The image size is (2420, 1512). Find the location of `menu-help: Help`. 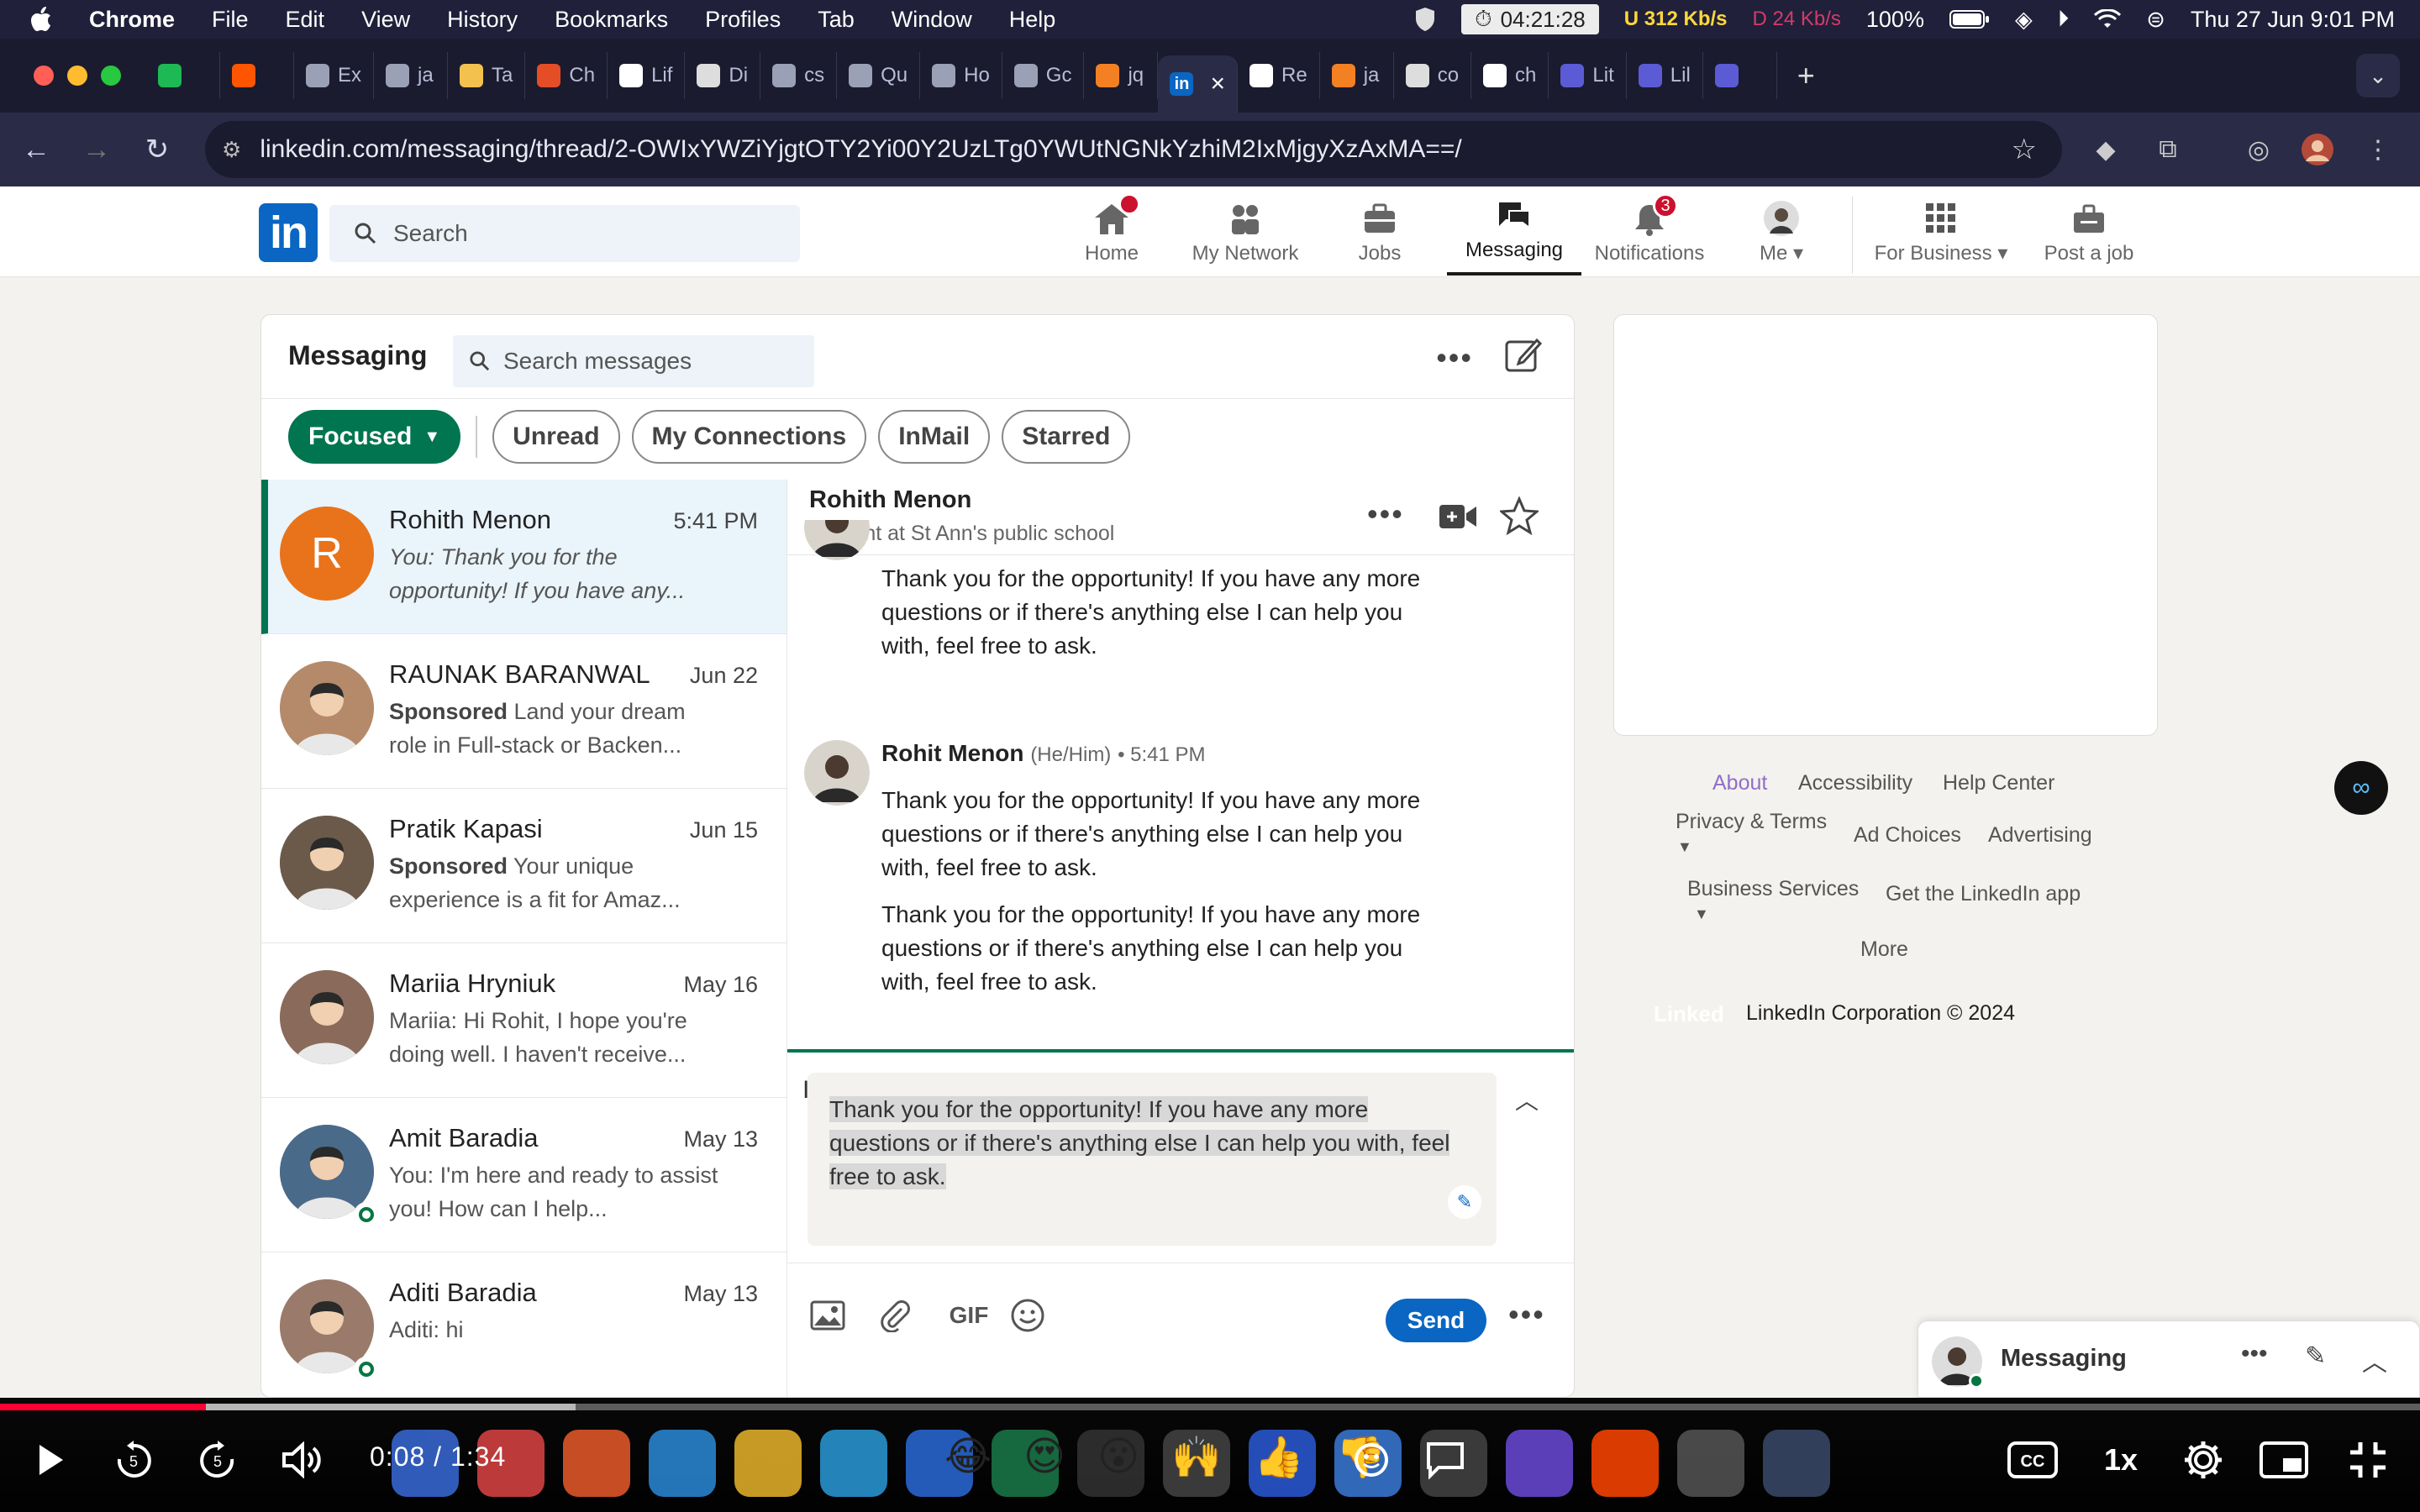

menu-help: Help is located at coordinates (1032, 20).